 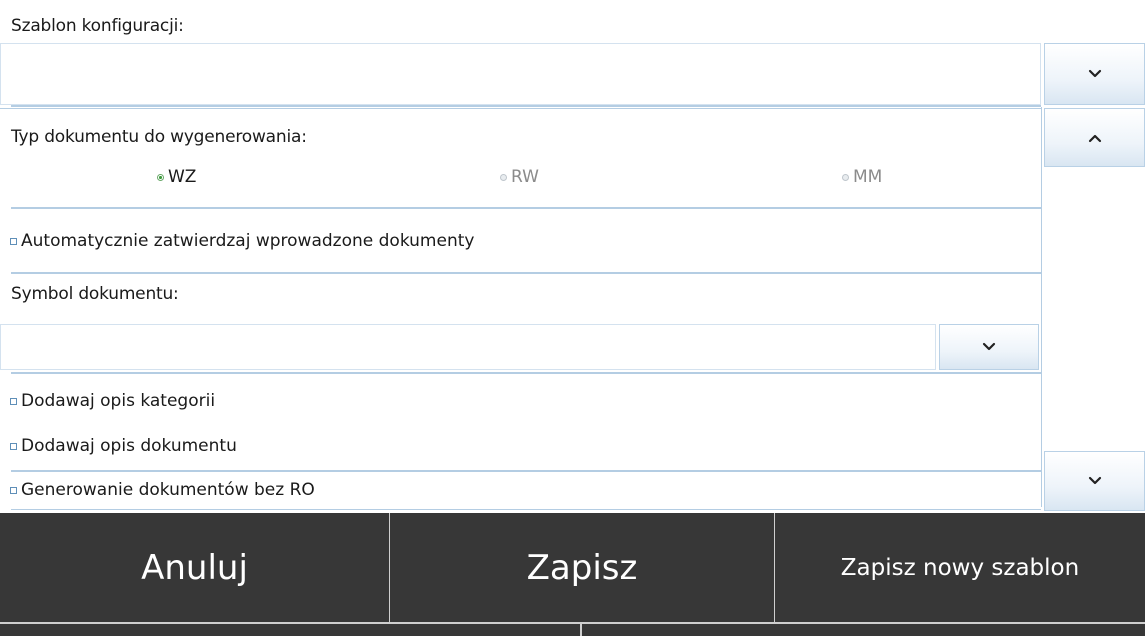 I want to click on radio-mm: MM, so click(x=862, y=177).